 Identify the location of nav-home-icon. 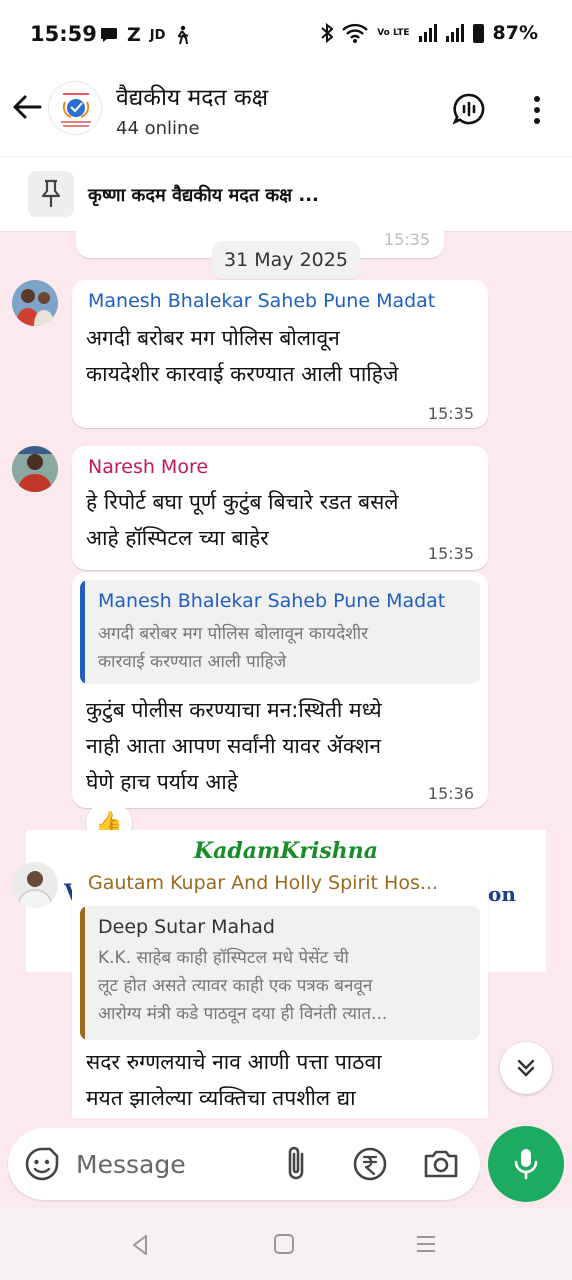
(284, 1244).